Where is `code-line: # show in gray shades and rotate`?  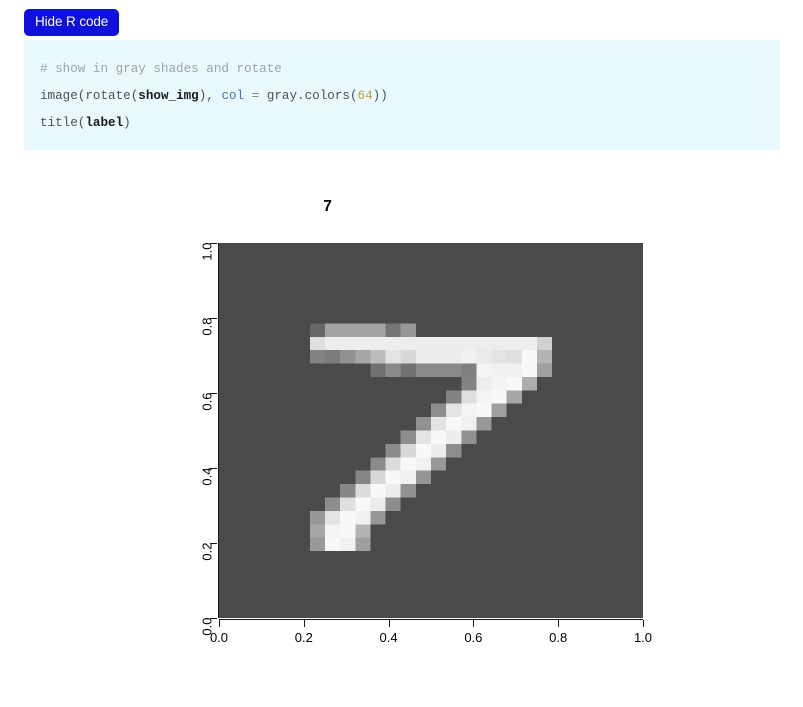 code-line: # show in gray shades and rotate is located at coordinates (401, 69).